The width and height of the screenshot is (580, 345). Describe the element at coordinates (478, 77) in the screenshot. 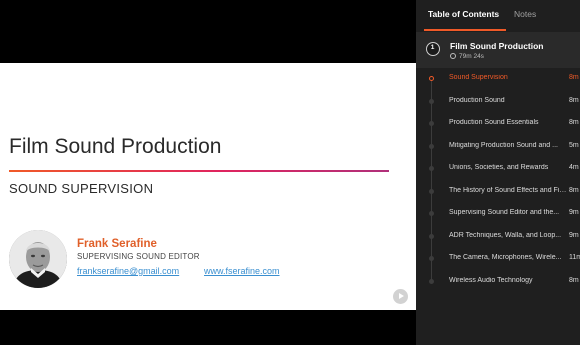

I see `clip-title: Sound Supervision` at that location.